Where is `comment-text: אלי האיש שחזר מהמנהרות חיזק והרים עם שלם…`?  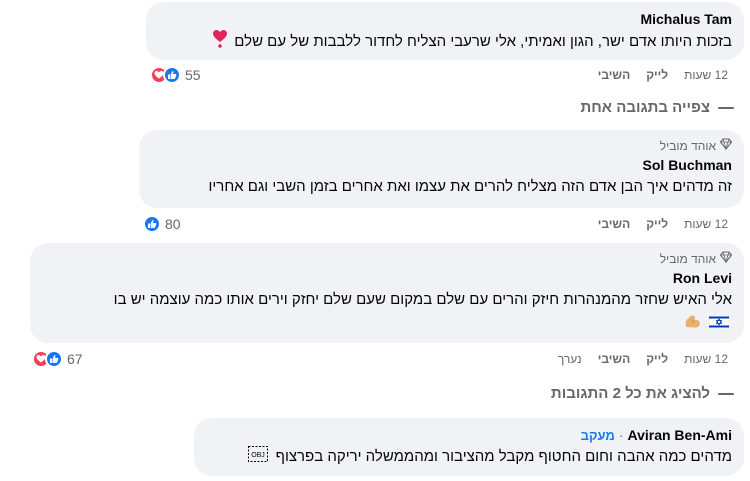
comment-text: אלי האיש שחזר מהמנהרות חיזק והרים עם שלם… is located at coordinates (387, 299).